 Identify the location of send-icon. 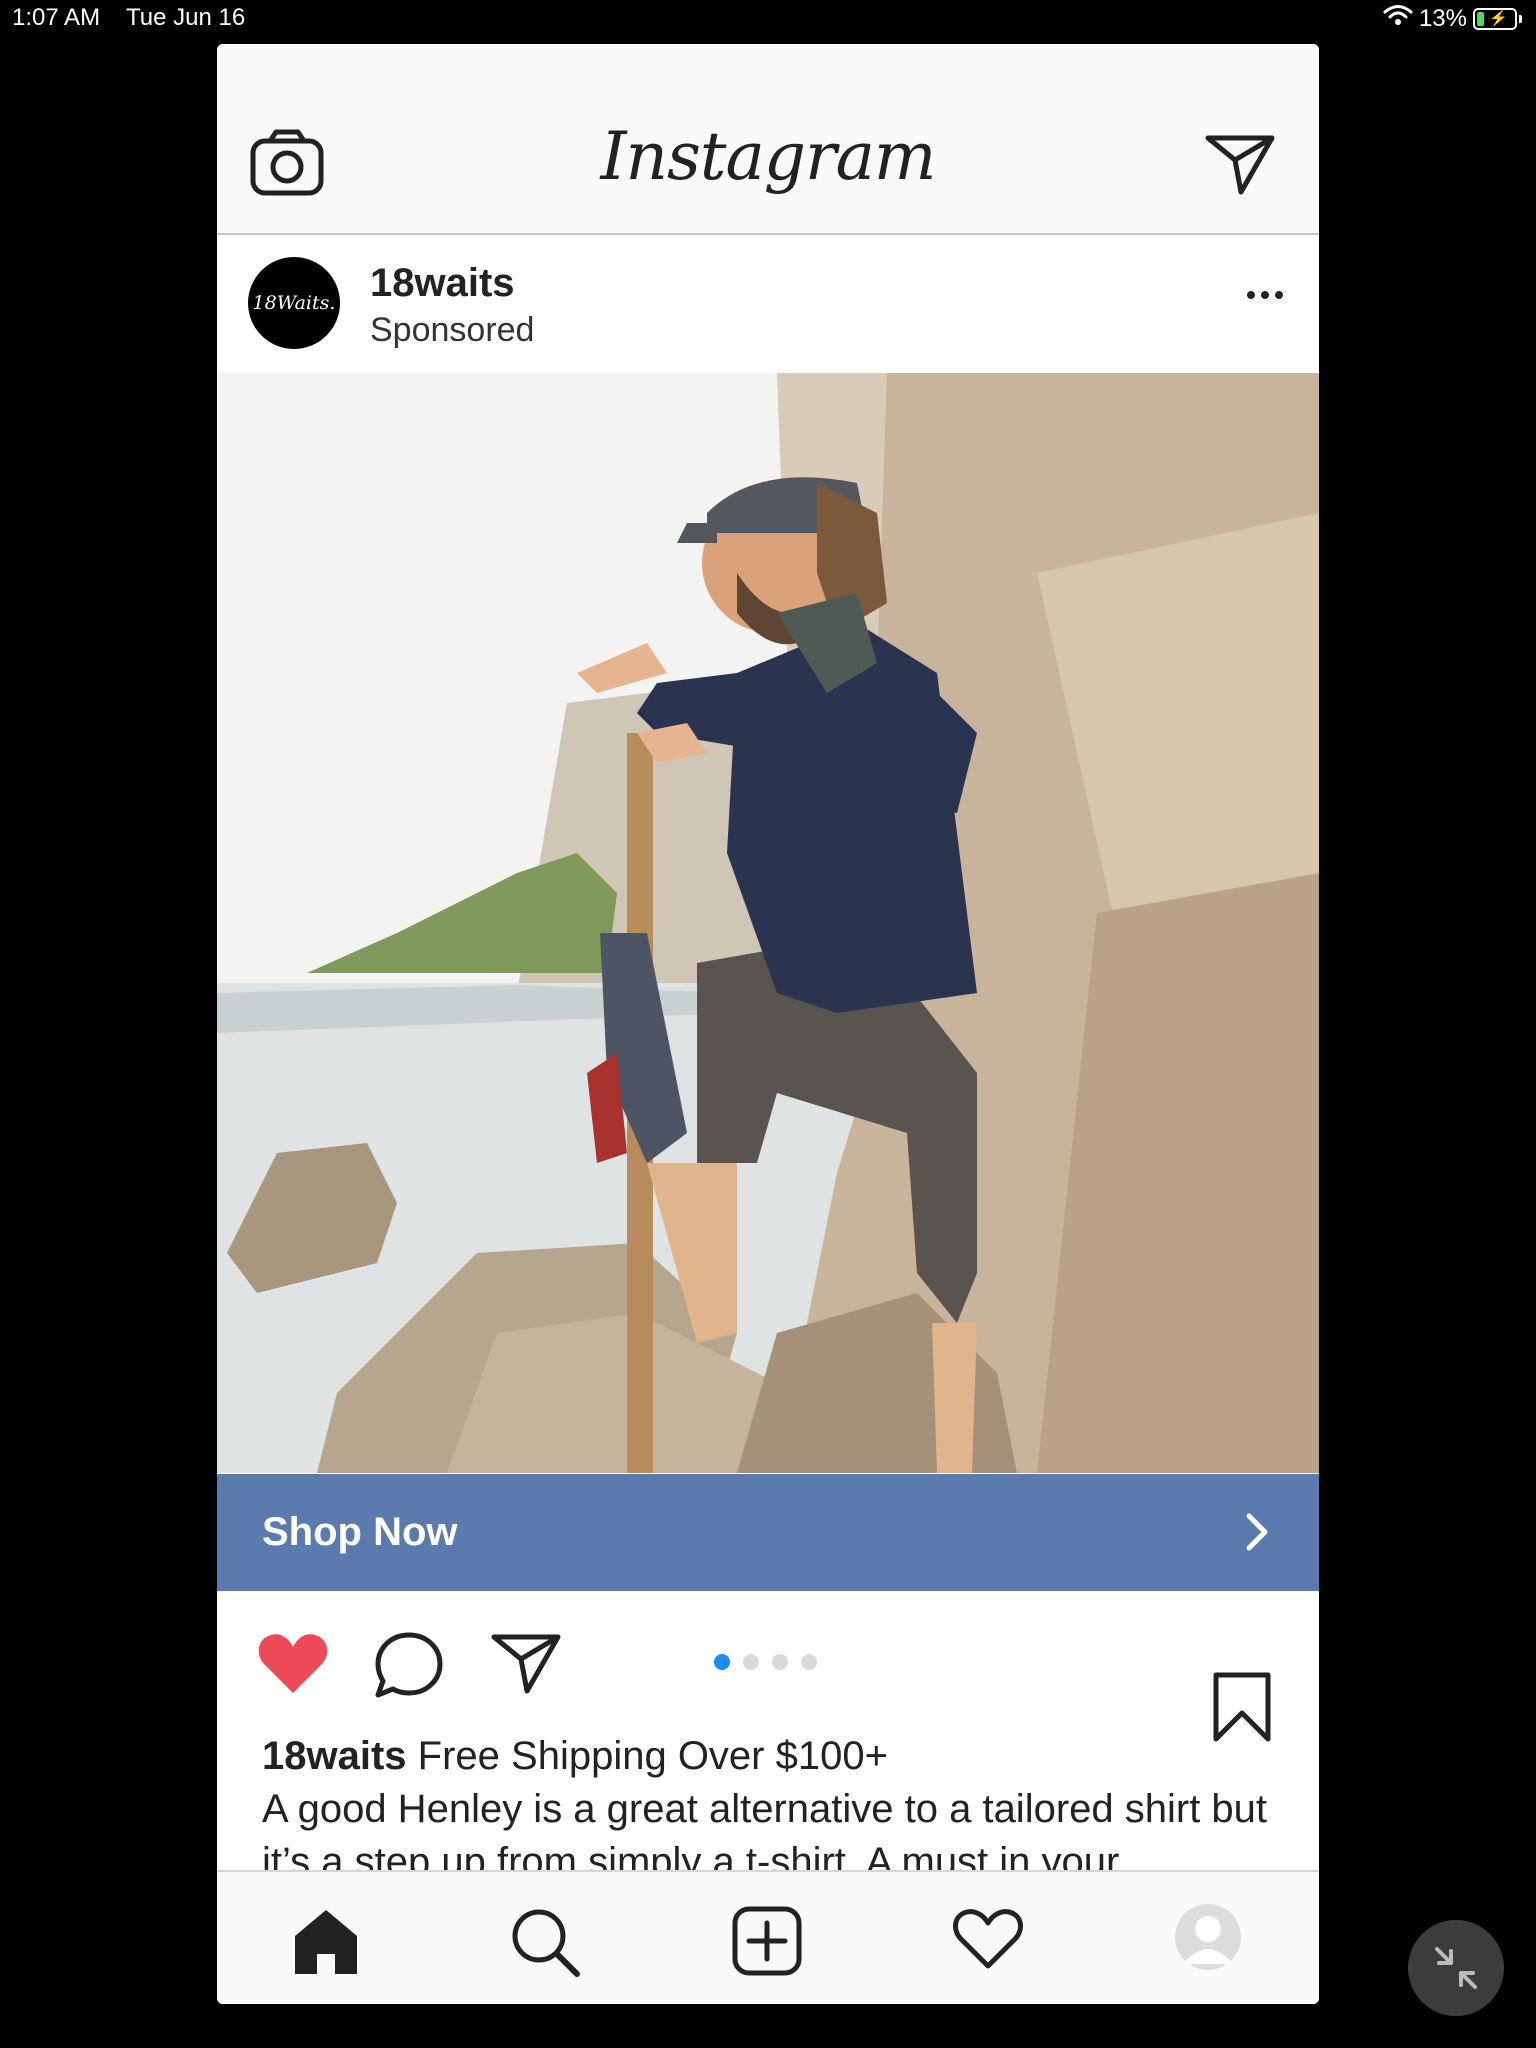
(1240, 167).